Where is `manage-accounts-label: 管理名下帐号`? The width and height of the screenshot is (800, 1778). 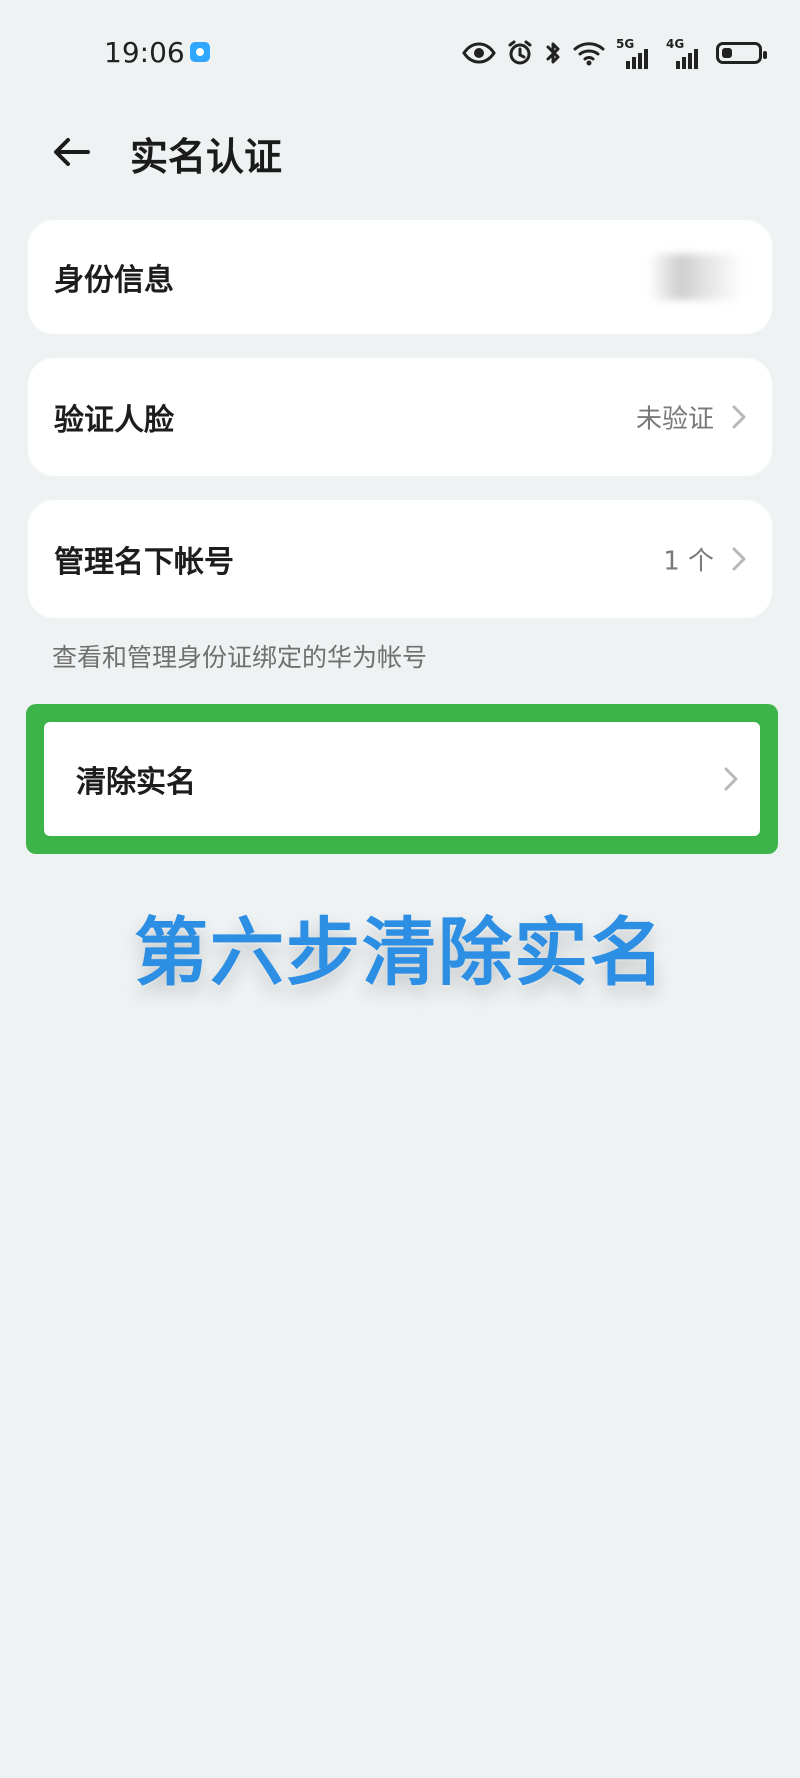 manage-accounts-label: 管理名下帐号 is located at coordinates (144, 562).